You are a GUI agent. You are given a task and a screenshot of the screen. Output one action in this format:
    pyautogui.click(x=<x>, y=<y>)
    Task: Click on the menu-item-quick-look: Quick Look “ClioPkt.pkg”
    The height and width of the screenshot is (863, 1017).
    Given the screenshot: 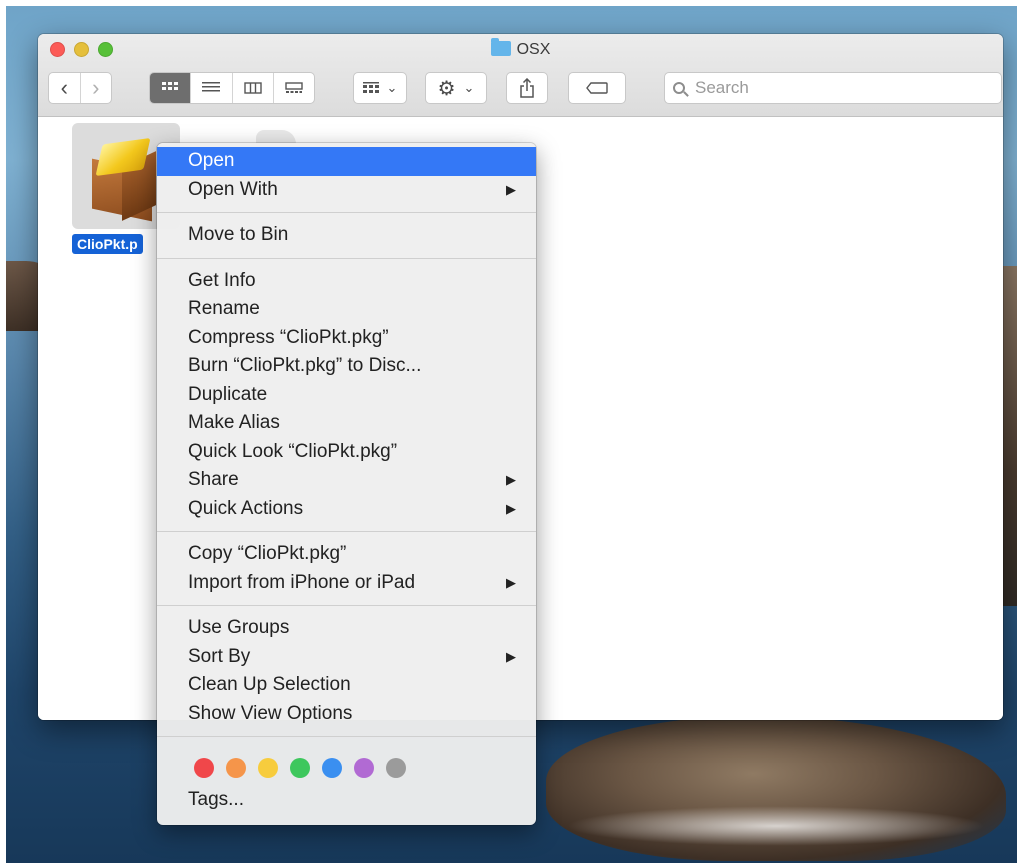 What is the action you would take?
    pyautogui.click(x=346, y=452)
    